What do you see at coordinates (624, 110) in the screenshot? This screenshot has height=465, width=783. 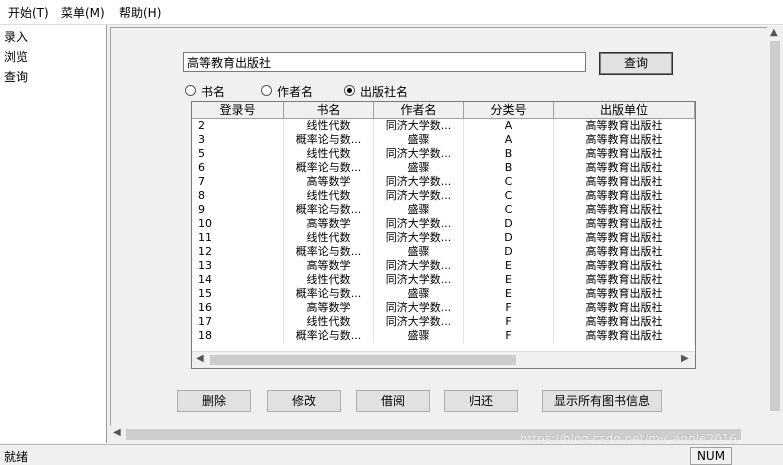 I see `column-header-publisher: 出版单位` at bounding box center [624, 110].